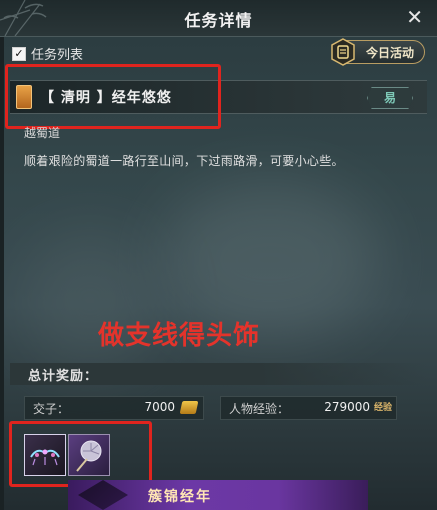  I want to click on currency-value: 7000, so click(159, 407).